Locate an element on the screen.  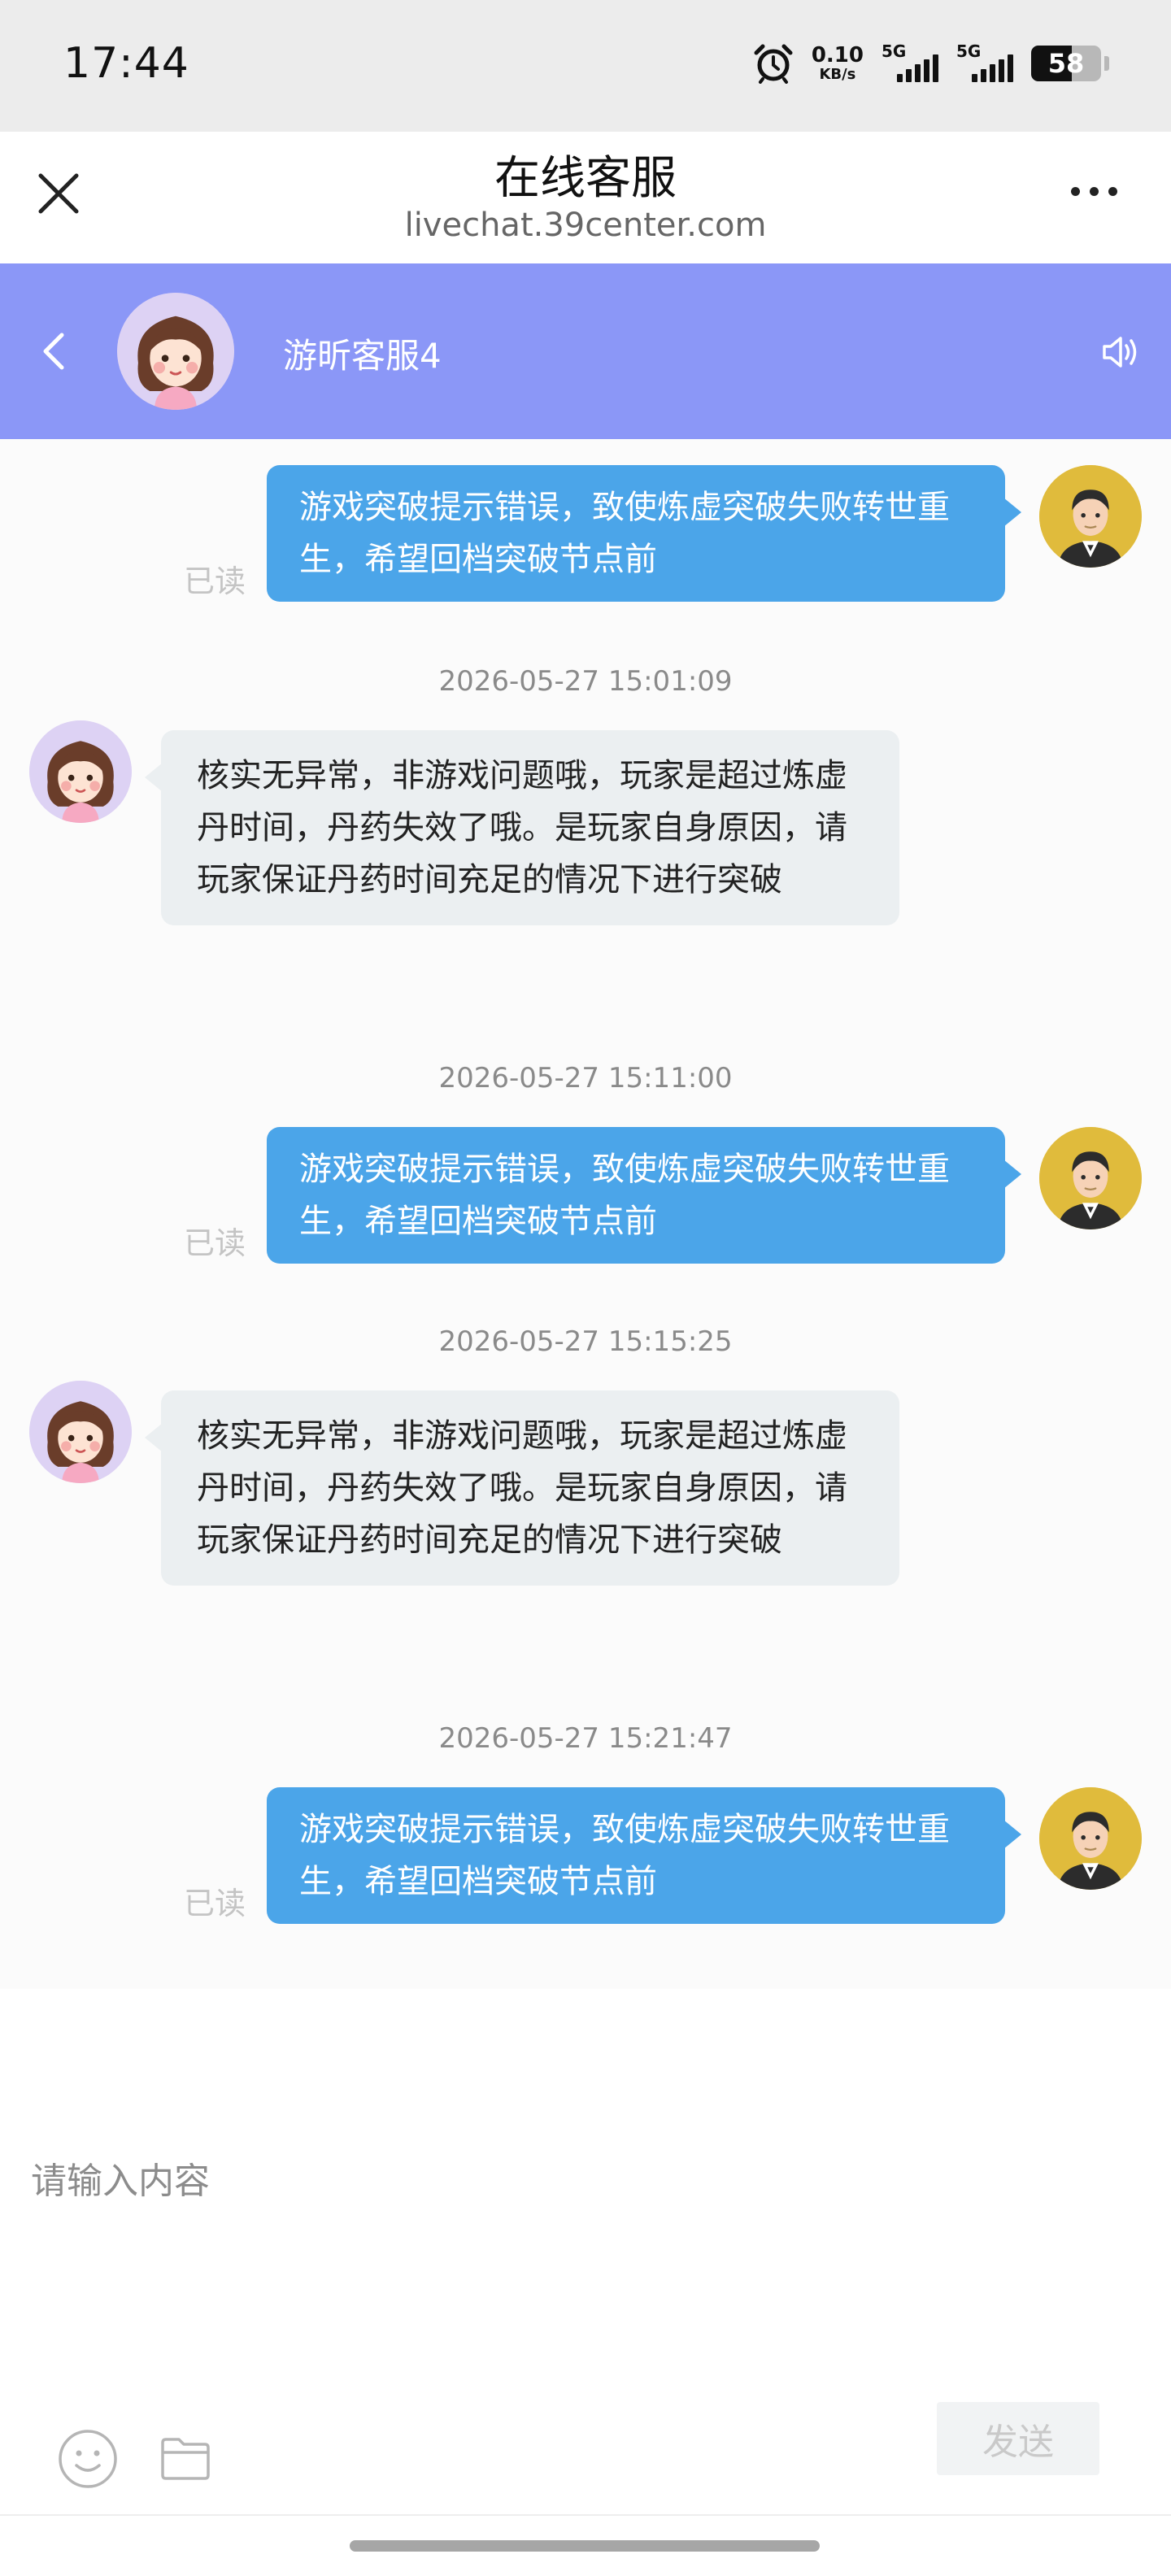
battery-icon: 58 is located at coordinates (1066, 64).